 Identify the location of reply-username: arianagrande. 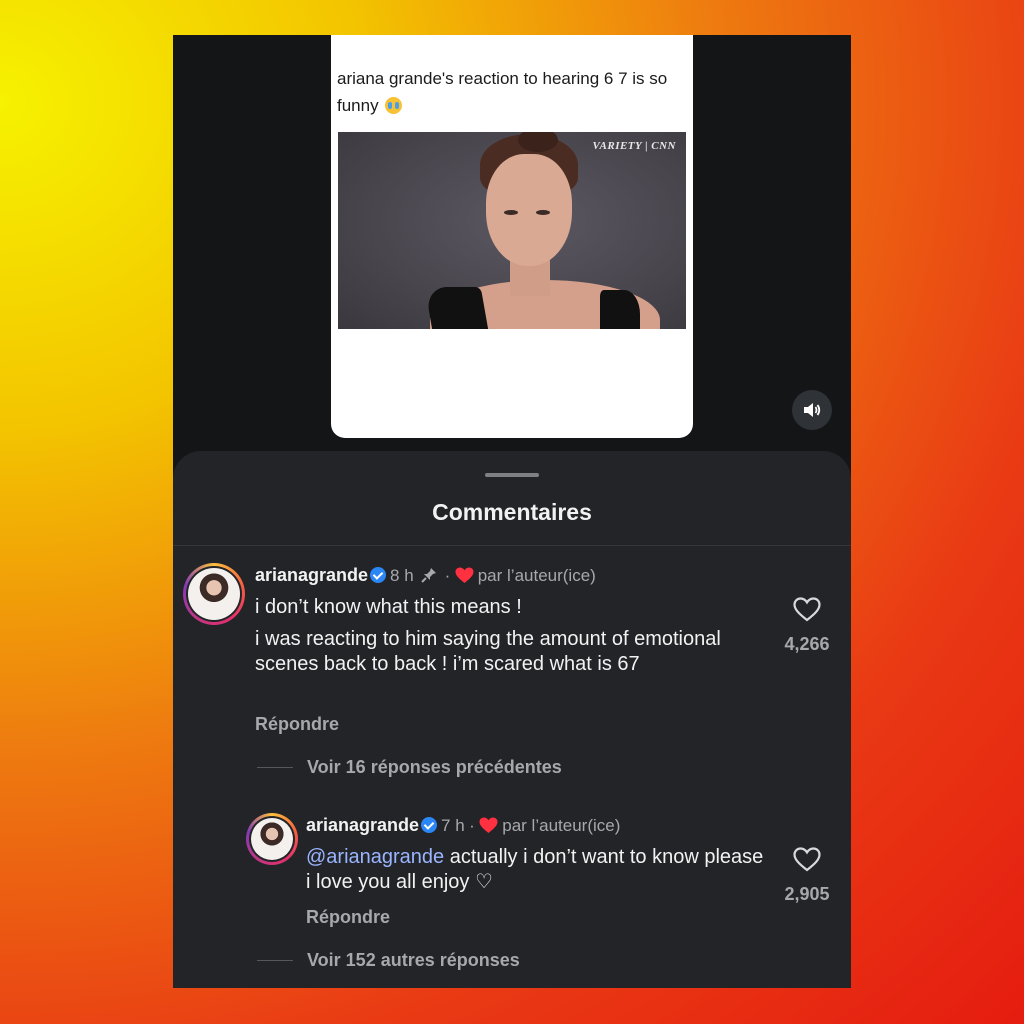
(362, 825).